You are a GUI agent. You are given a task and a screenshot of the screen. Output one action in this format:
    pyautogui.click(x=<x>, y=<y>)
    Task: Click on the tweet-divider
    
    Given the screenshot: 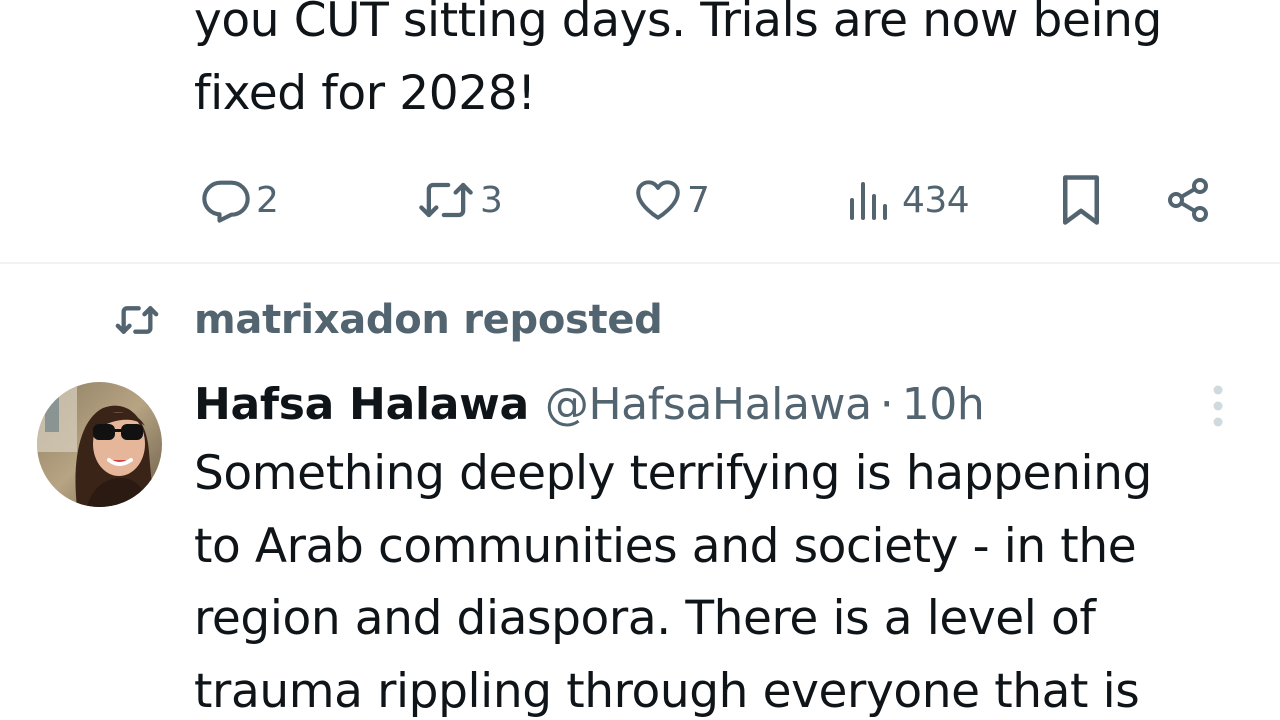 What is the action you would take?
    pyautogui.click(x=640, y=263)
    